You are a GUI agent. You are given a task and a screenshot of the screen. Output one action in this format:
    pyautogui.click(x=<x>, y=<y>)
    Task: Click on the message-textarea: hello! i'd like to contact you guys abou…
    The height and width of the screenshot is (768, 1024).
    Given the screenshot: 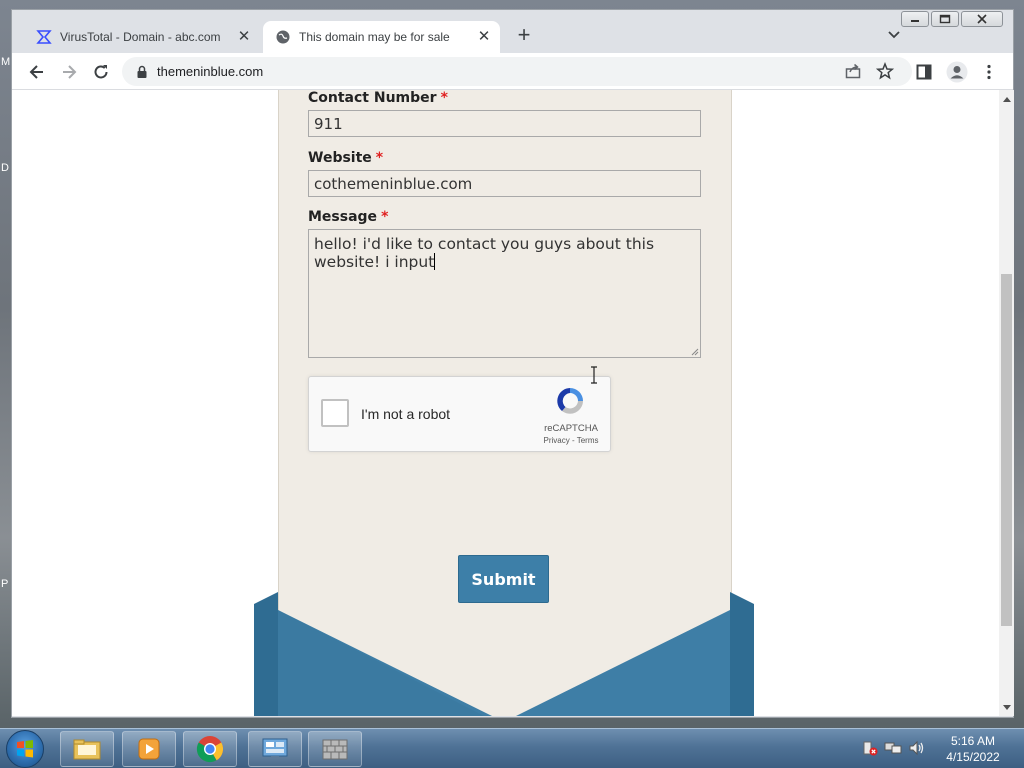 What is the action you would take?
    pyautogui.click(x=504, y=293)
    